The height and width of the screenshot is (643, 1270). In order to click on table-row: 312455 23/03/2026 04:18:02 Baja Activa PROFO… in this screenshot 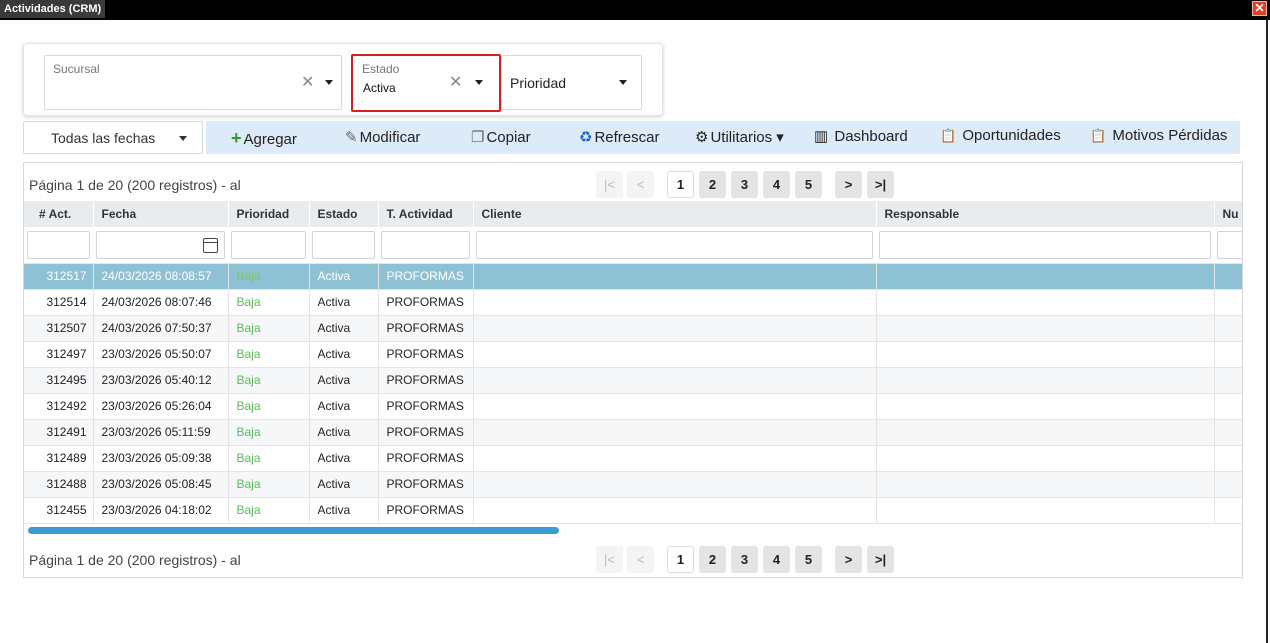, I will do `click(633, 510)`.